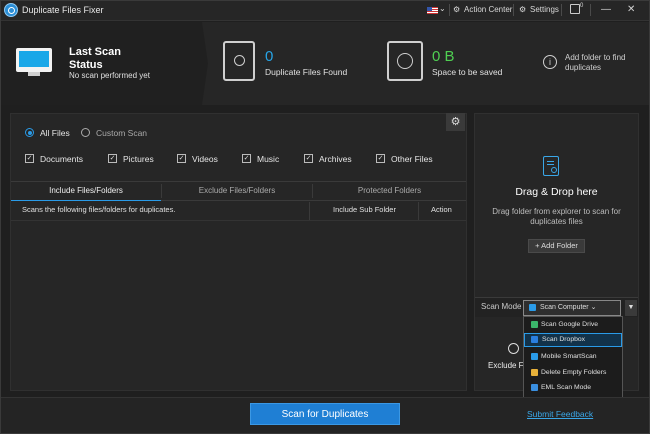 The width and height of the screenshot is (650, 434). I want to click on google-drive-icon, so click(534, 324).